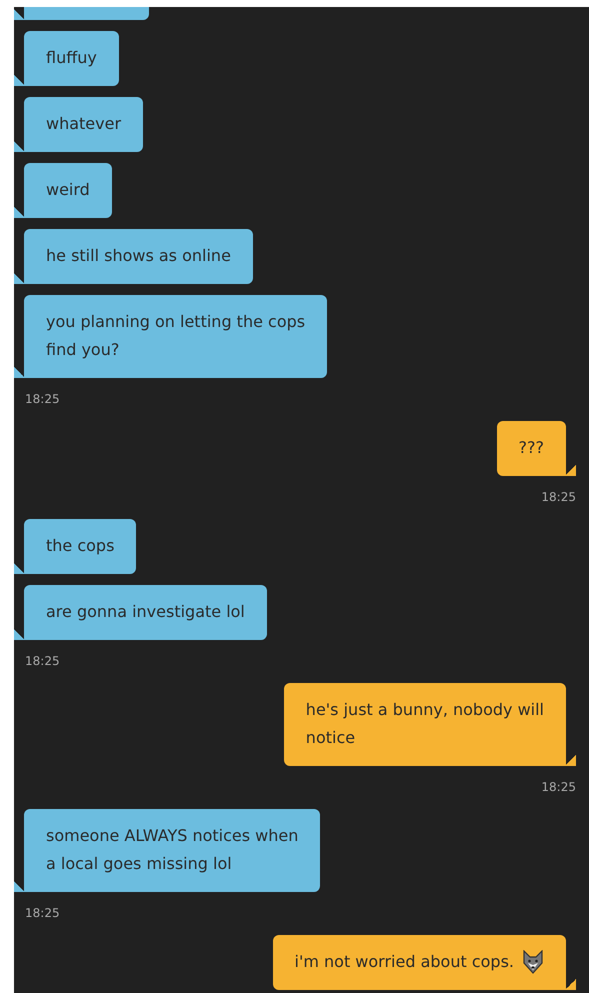 The height and width of the screenshot is (993, 589). I want to click on message-bubble: whatever, so click(79, 124).